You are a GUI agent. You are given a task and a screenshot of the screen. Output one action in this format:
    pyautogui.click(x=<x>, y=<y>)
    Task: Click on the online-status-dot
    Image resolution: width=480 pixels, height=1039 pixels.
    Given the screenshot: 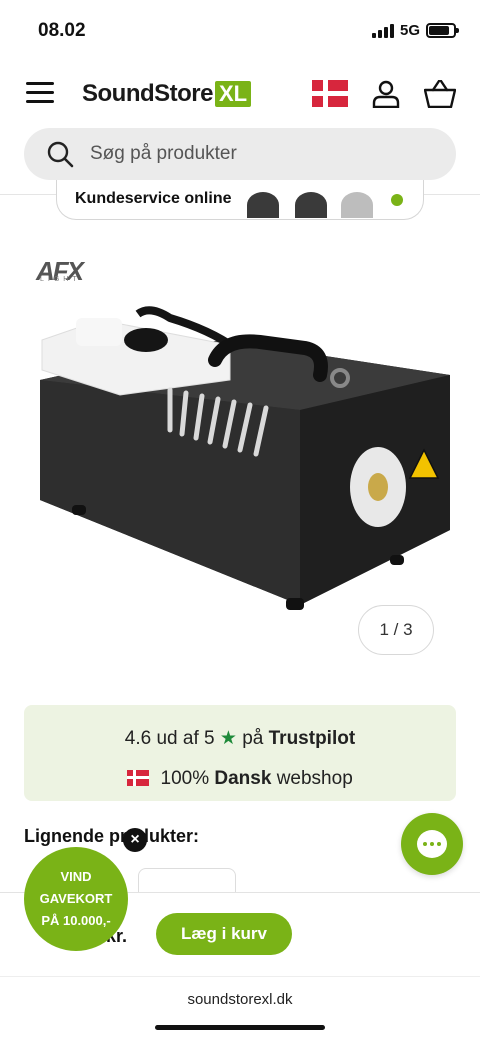 What is the action you would take?
    pyautogui.click(x=397, y=200)
    